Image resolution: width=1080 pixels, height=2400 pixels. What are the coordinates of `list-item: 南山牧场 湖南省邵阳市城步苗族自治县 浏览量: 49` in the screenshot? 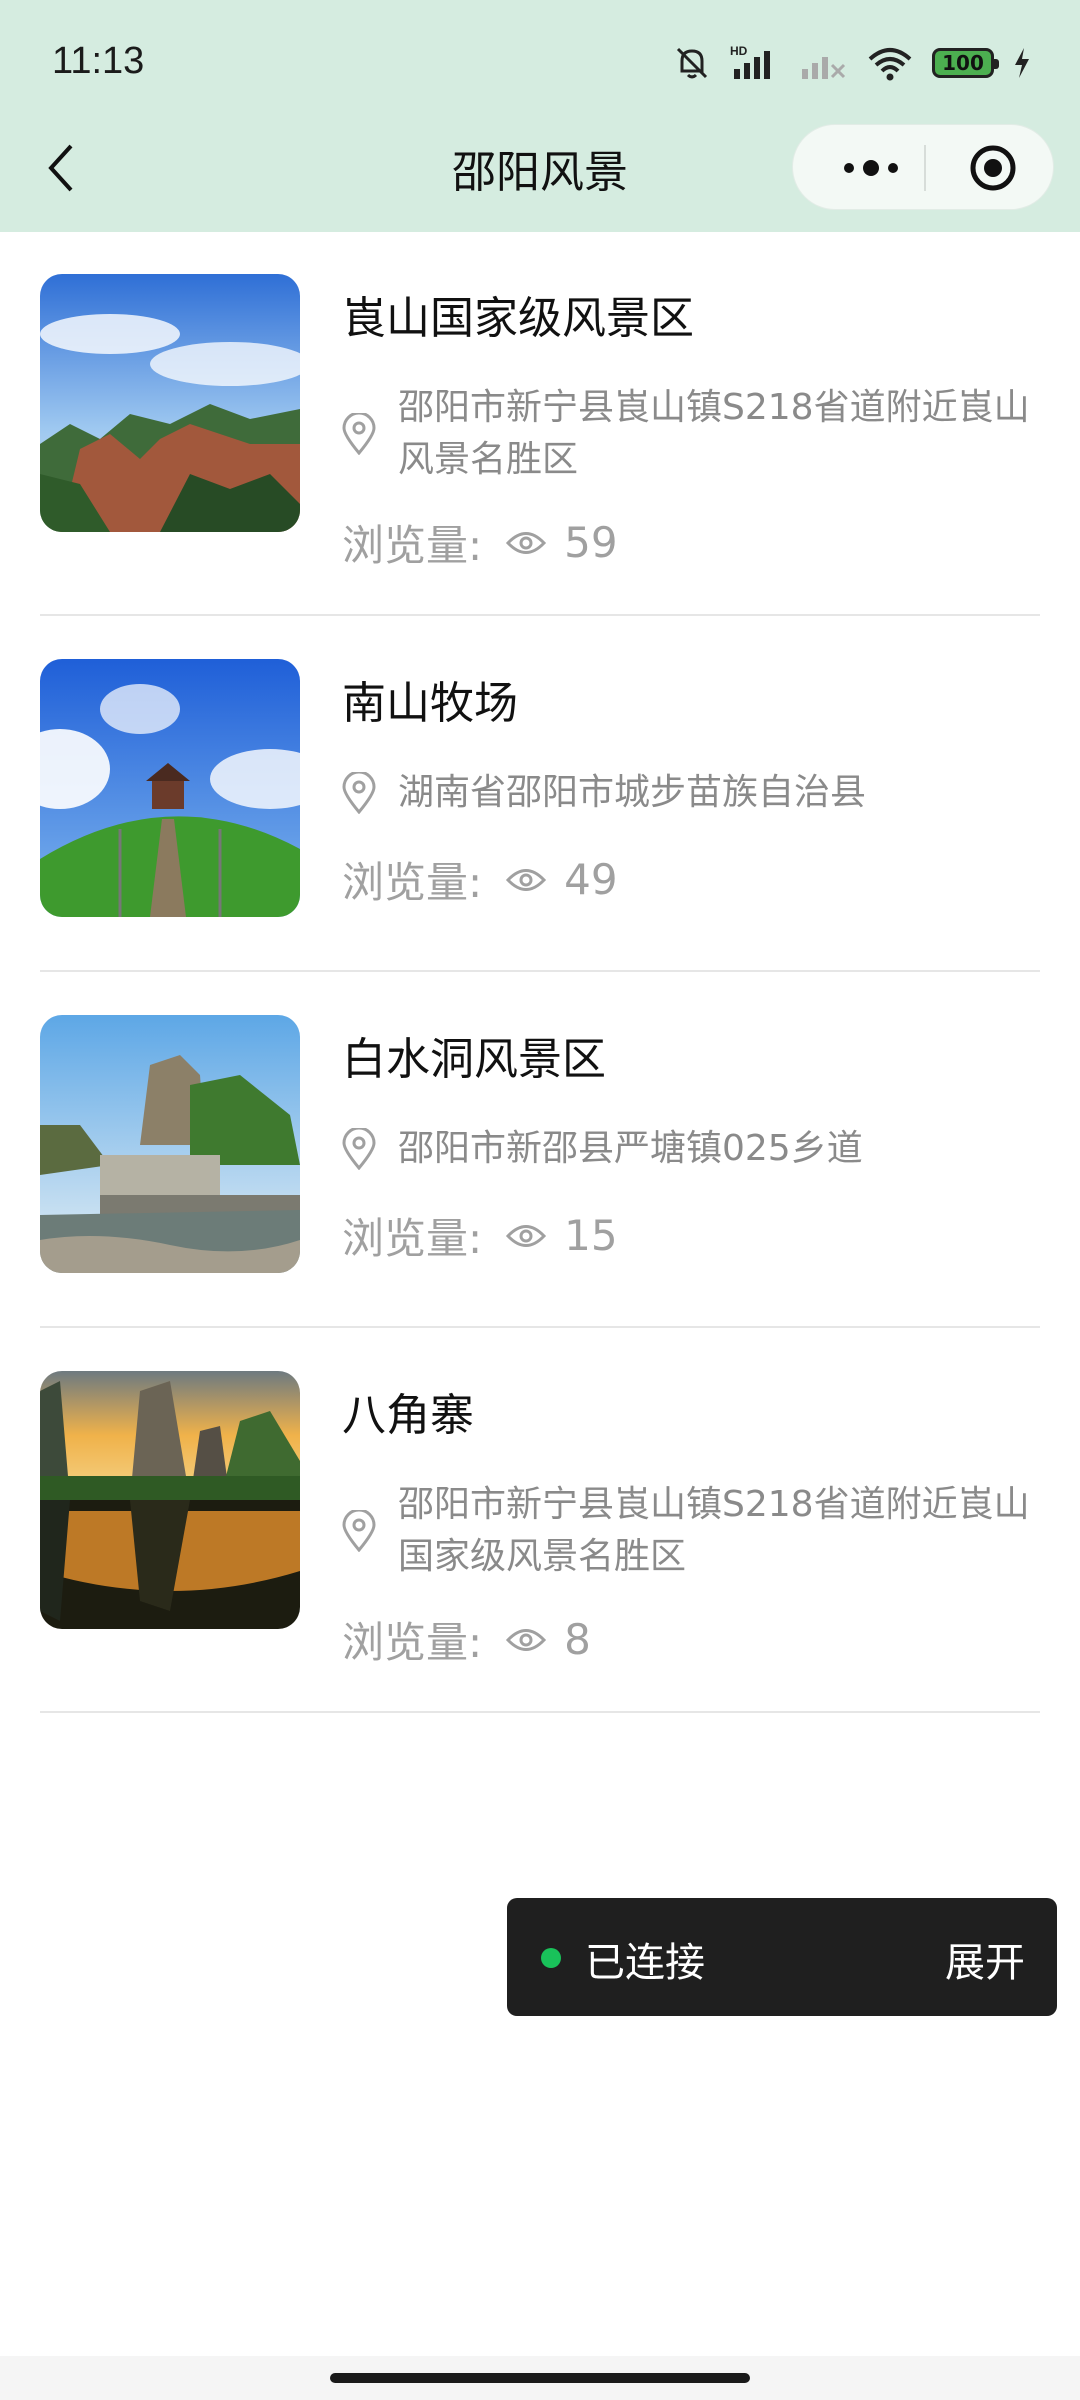 It's located at (540, 795).